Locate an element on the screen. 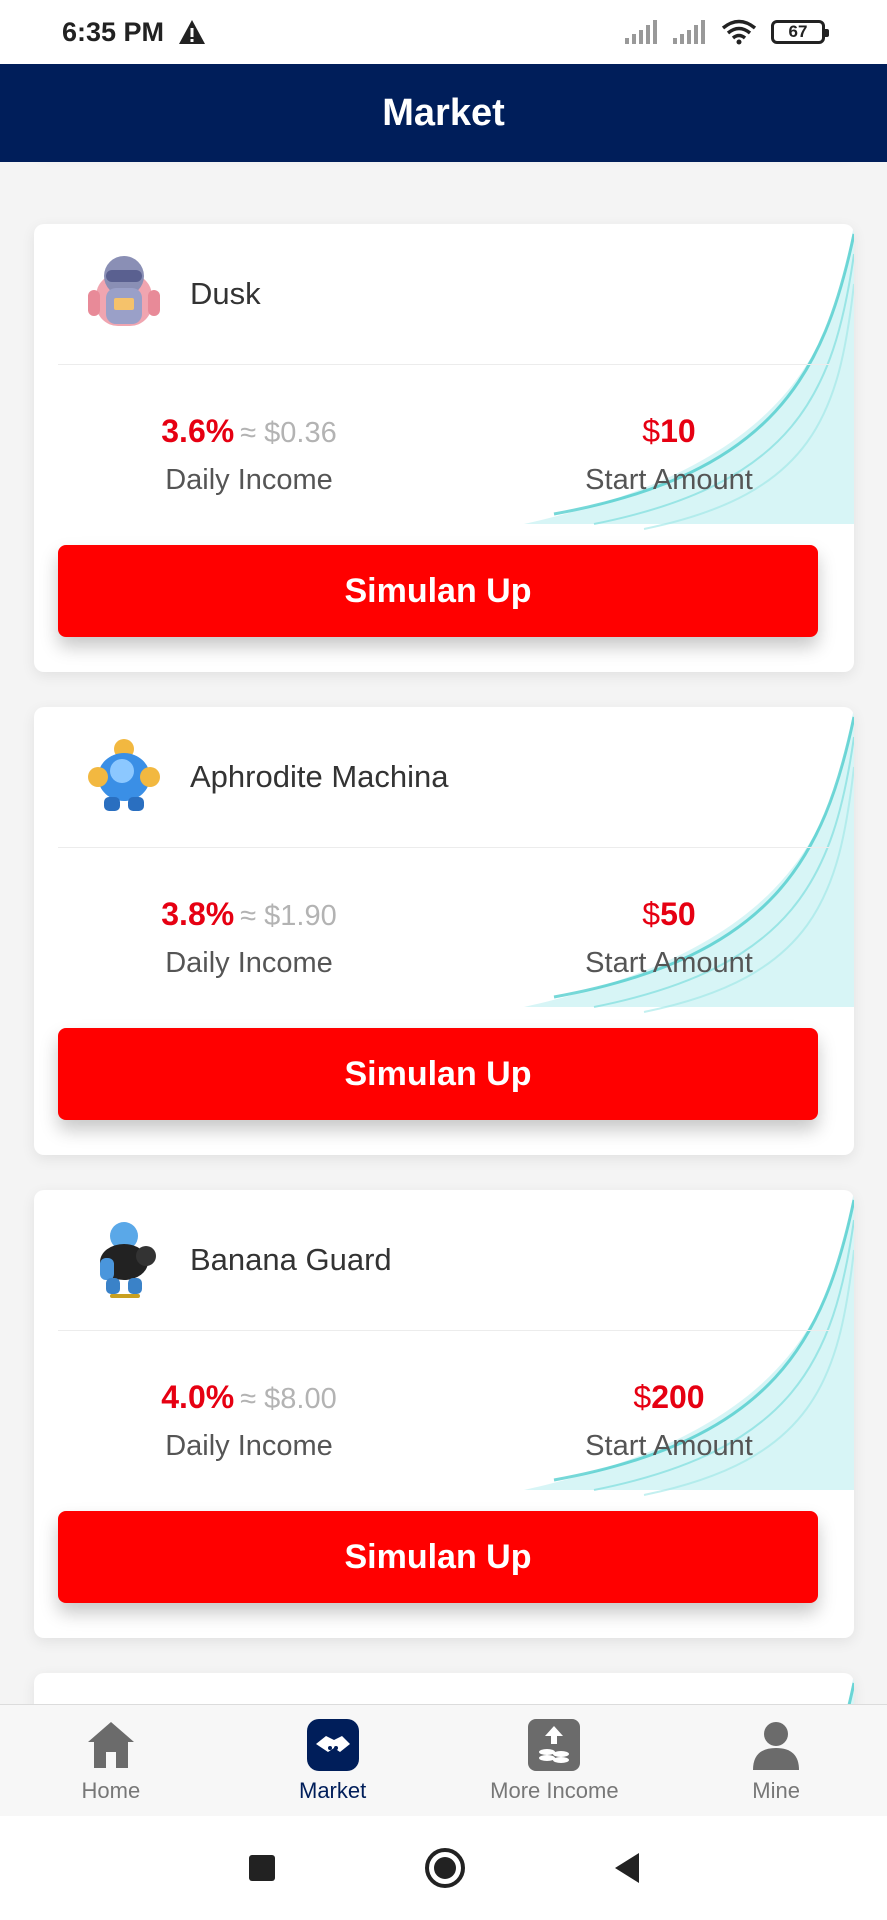 This screenshot has width=887, height=1920. daily-rate: 3.8% is located at coordinates (198, 914).